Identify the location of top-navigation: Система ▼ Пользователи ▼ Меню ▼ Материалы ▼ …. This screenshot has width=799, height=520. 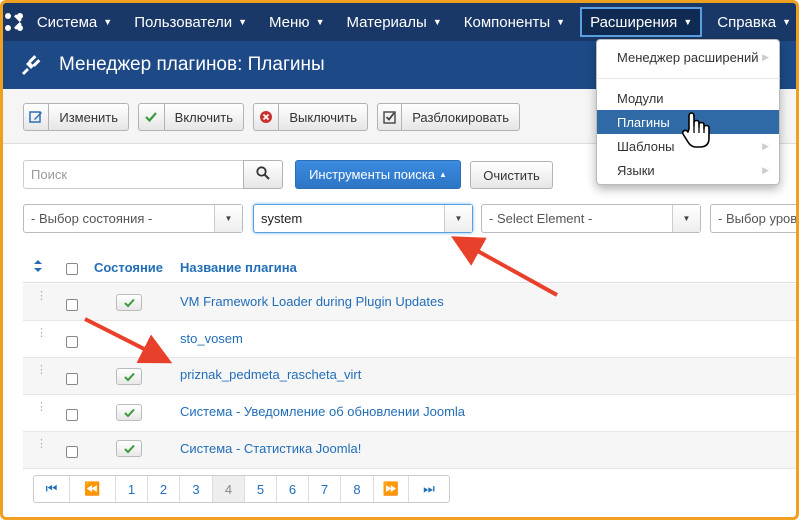
(399, 22).